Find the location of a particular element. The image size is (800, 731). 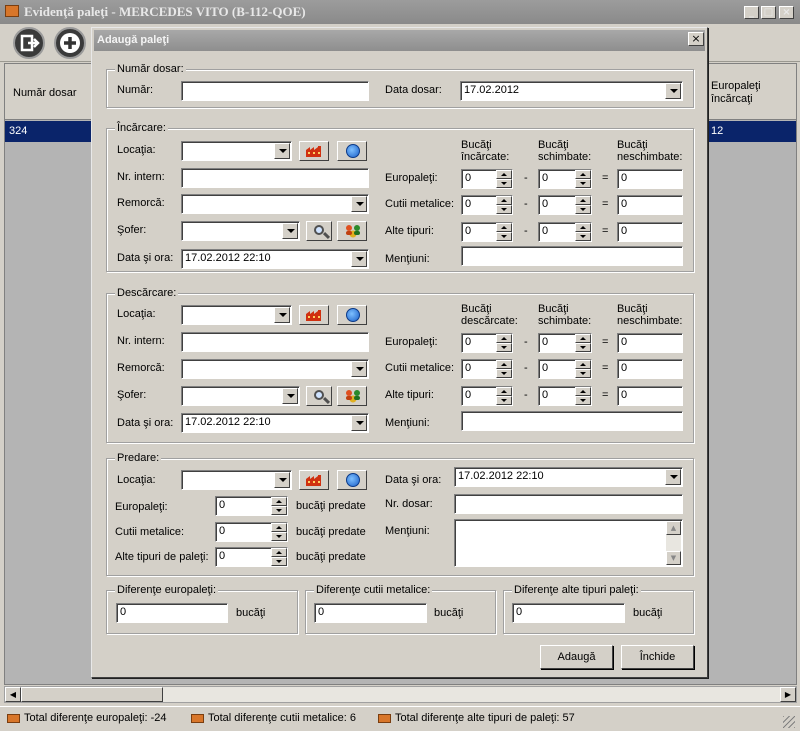

descarcare-nr-intern-field is located at coordinates (275, 342).